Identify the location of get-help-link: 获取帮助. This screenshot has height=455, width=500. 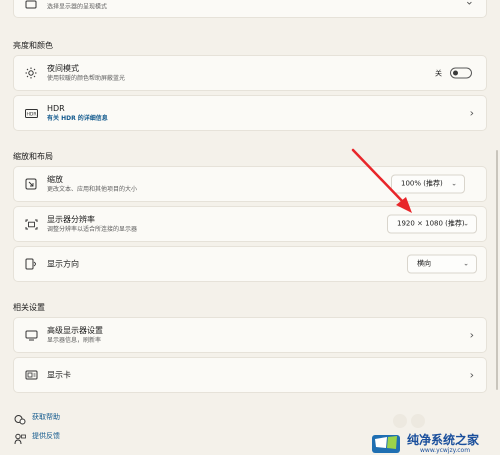
(37, 418).